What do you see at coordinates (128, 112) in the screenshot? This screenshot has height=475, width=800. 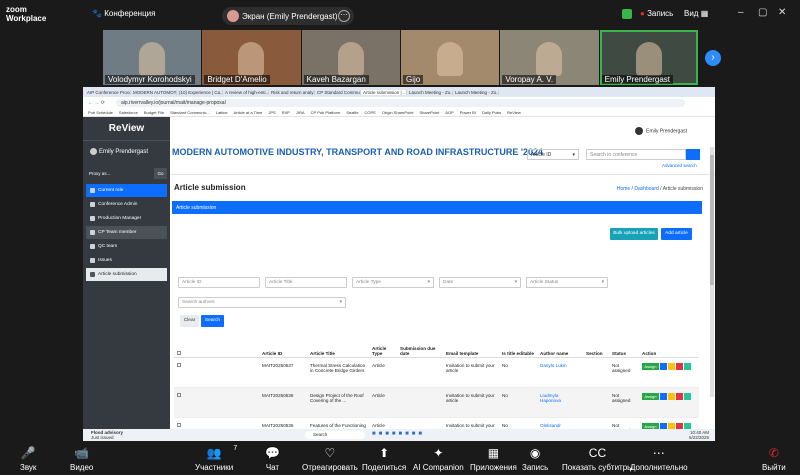 I see `bookmark-item: Salesforce` at bounding box center [128, 112].